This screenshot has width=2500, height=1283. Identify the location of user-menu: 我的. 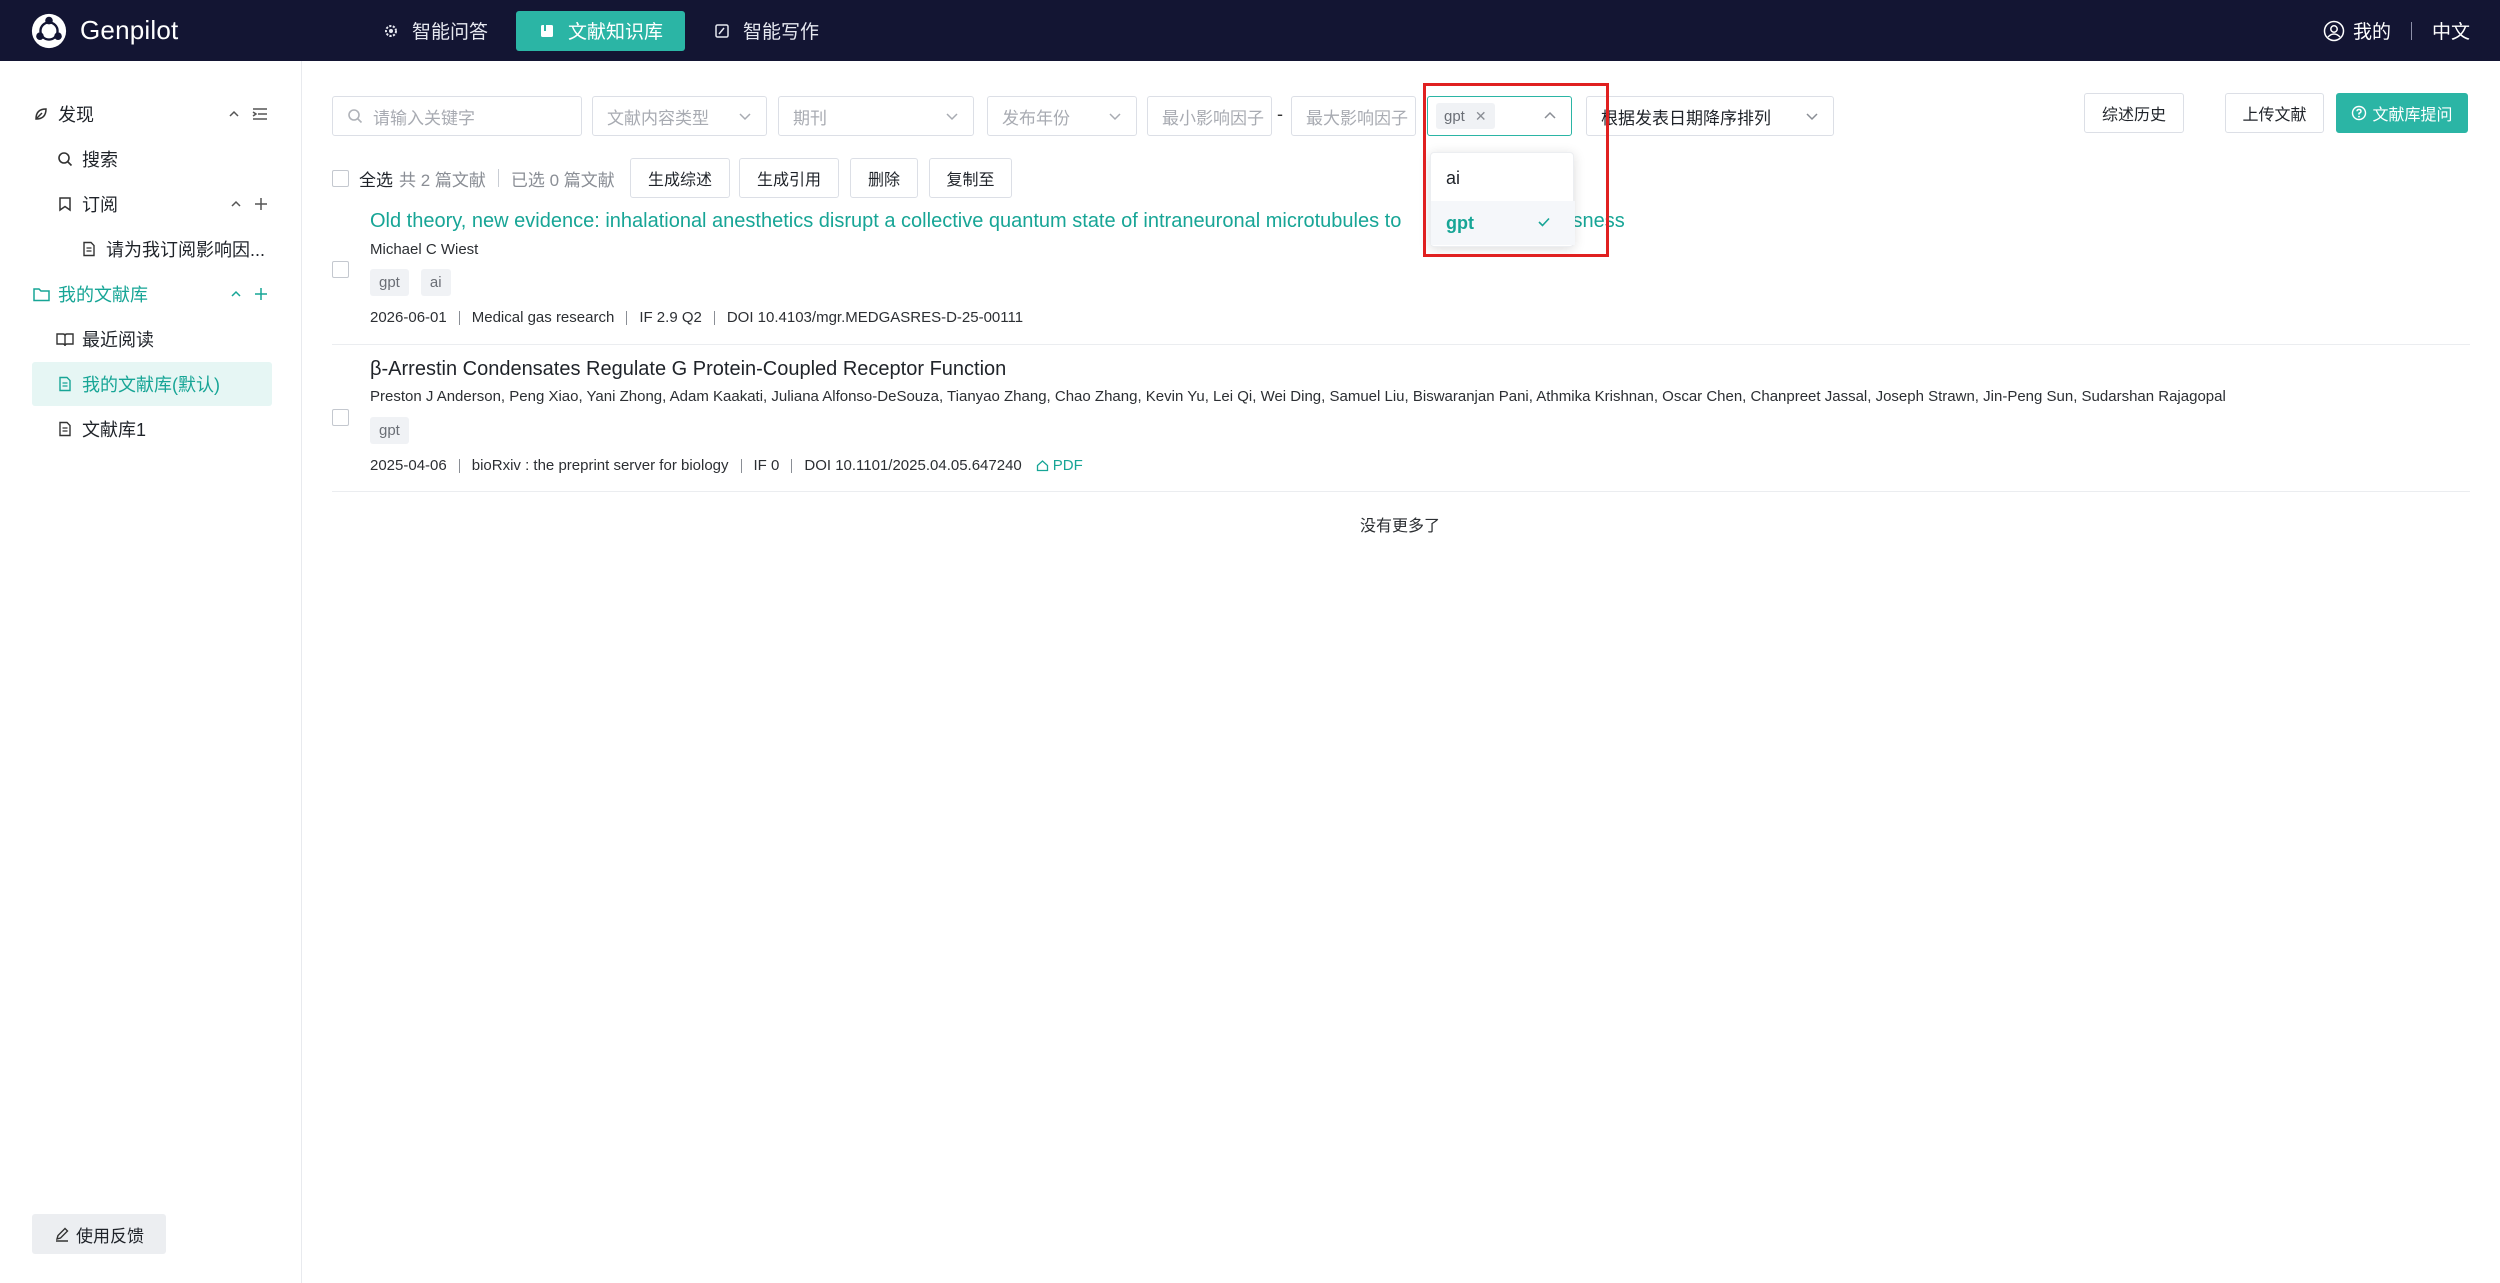
(2357, 30).